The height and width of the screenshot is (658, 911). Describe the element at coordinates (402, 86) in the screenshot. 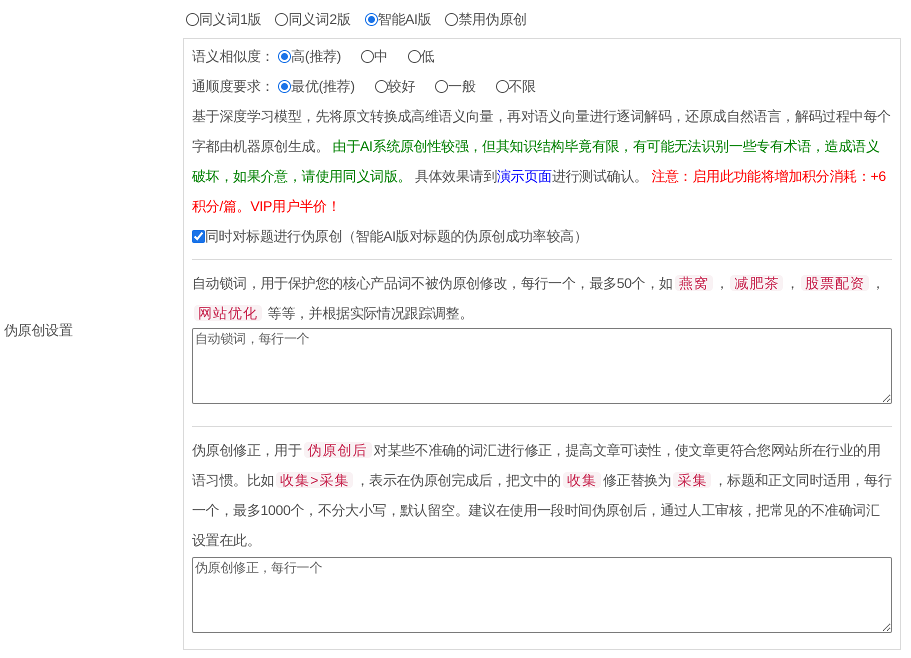

I see `option-label: 较好` at that location.